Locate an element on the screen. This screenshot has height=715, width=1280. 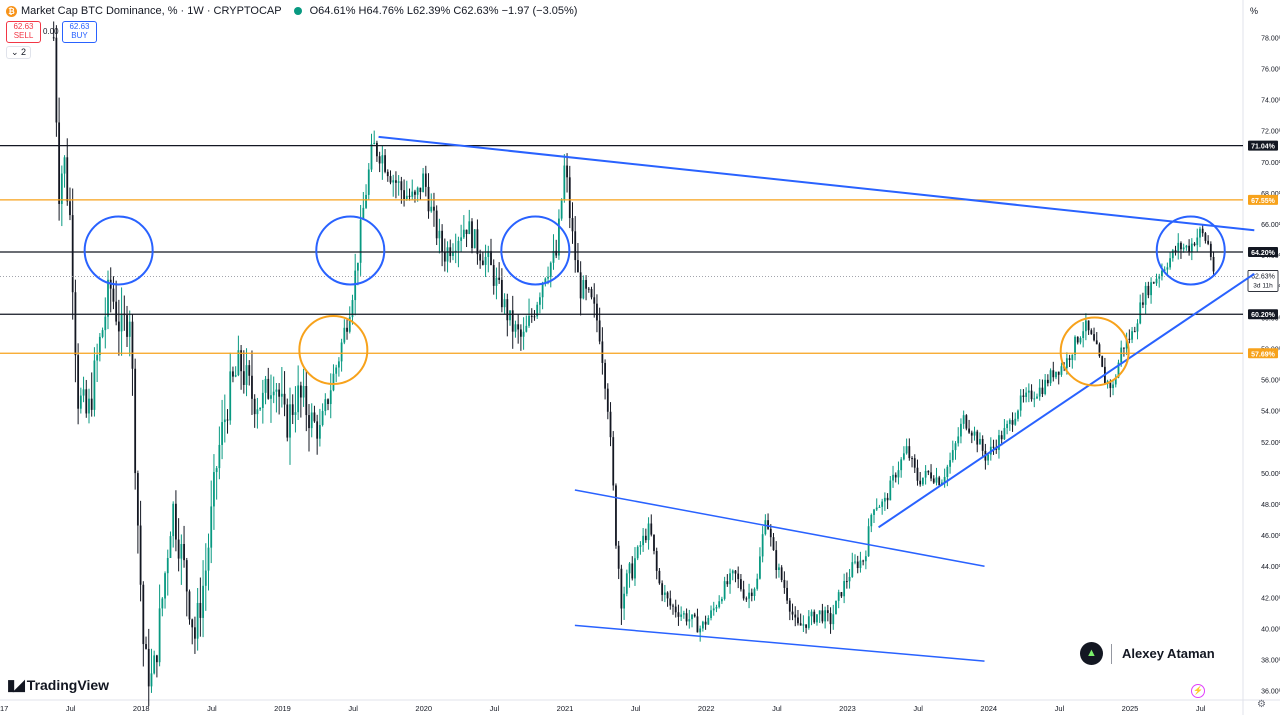
x-tick-label: 2024 is located at coordinates (988, 708).